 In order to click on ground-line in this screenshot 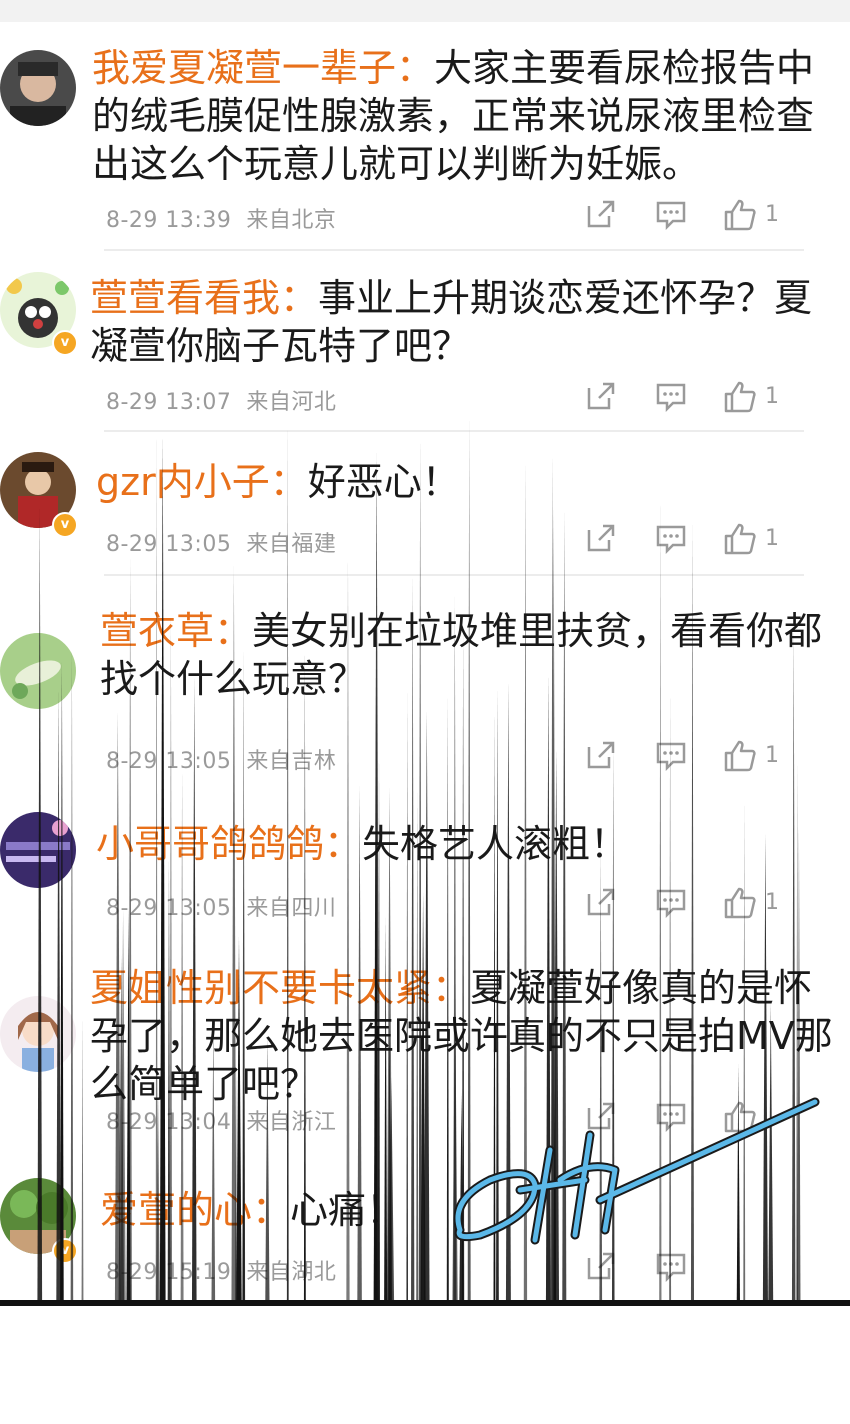, I will do `click(425, 1303)`.